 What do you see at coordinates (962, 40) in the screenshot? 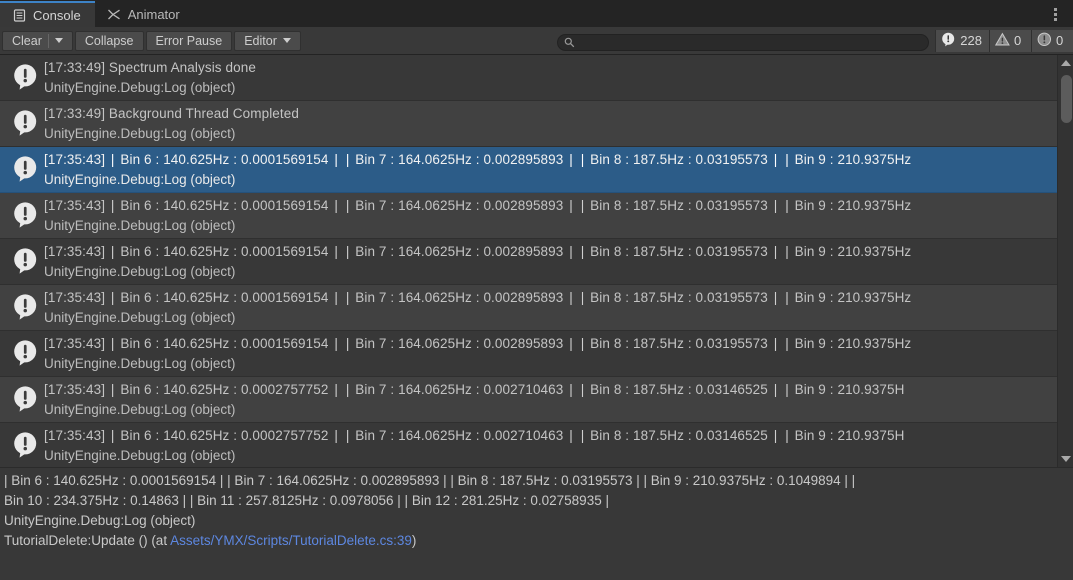
I see `log-count-badge: 228` at bounding box center [962, 40].